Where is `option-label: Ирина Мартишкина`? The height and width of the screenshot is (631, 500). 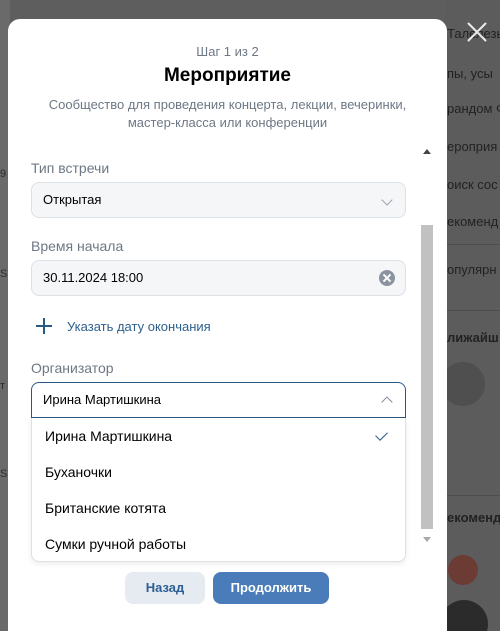
option-label: Ирина Мартишкина is located at coordinates (109, 436).